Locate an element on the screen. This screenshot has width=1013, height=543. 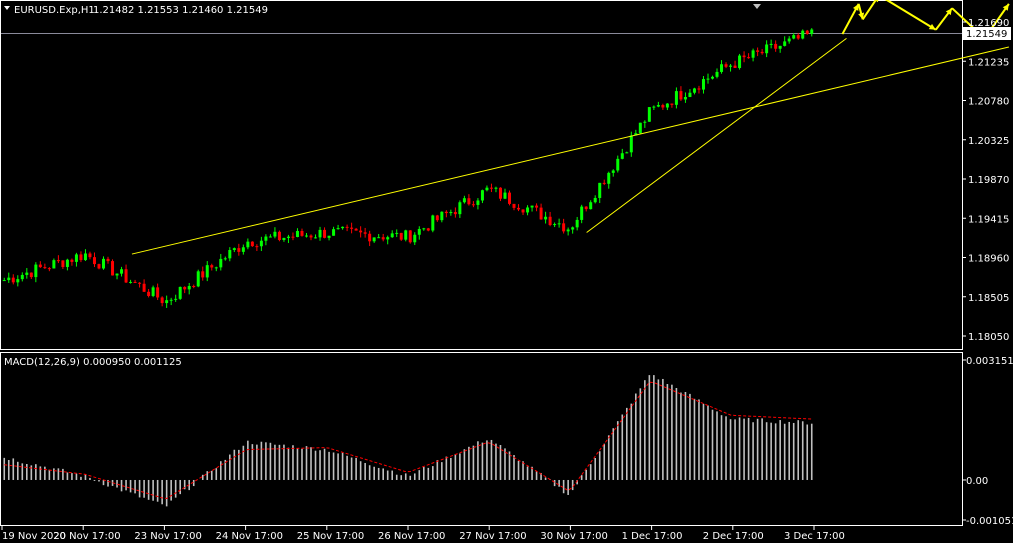
price-tick-label: 1.21235 is located at coordinates (988, 62).